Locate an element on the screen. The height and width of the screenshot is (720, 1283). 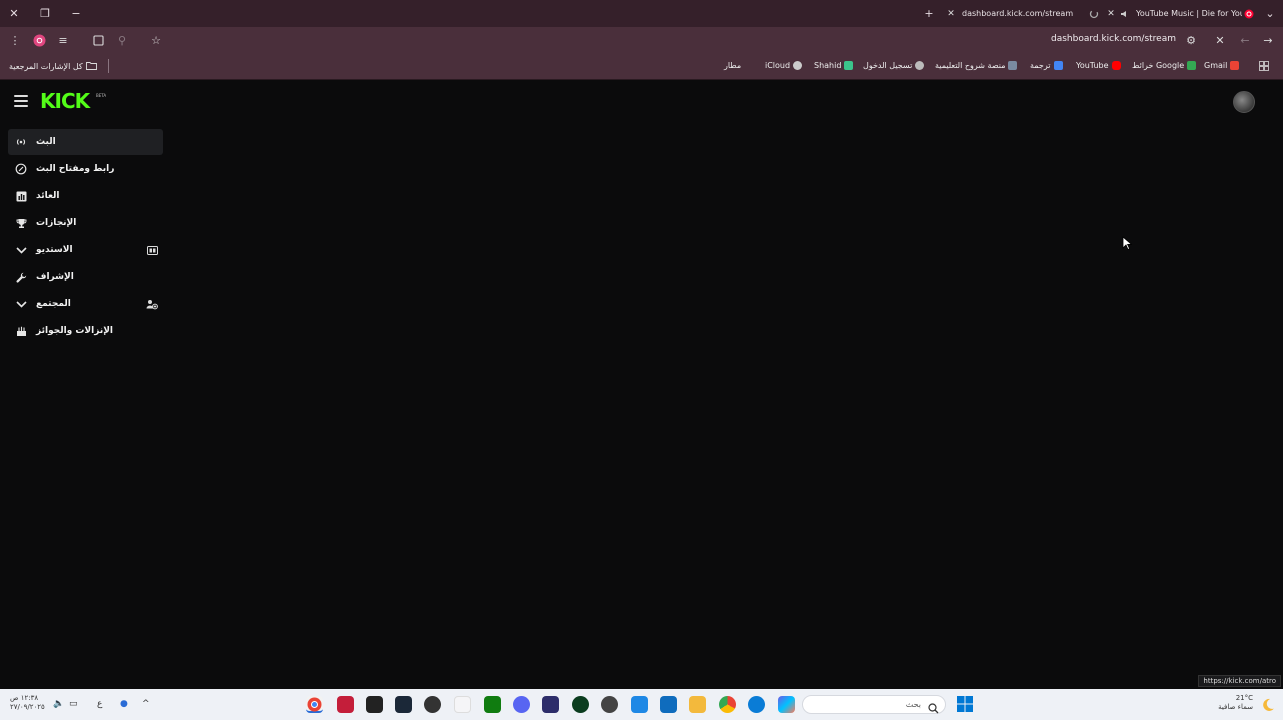
microphone-icon: ● is located at coordinates (126, 705).